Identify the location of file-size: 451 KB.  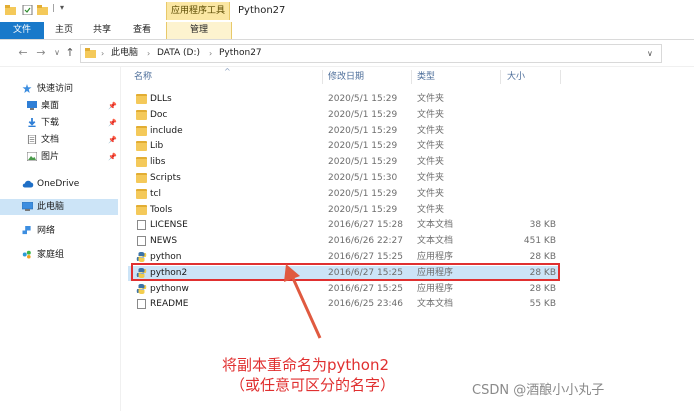
(539, 241).